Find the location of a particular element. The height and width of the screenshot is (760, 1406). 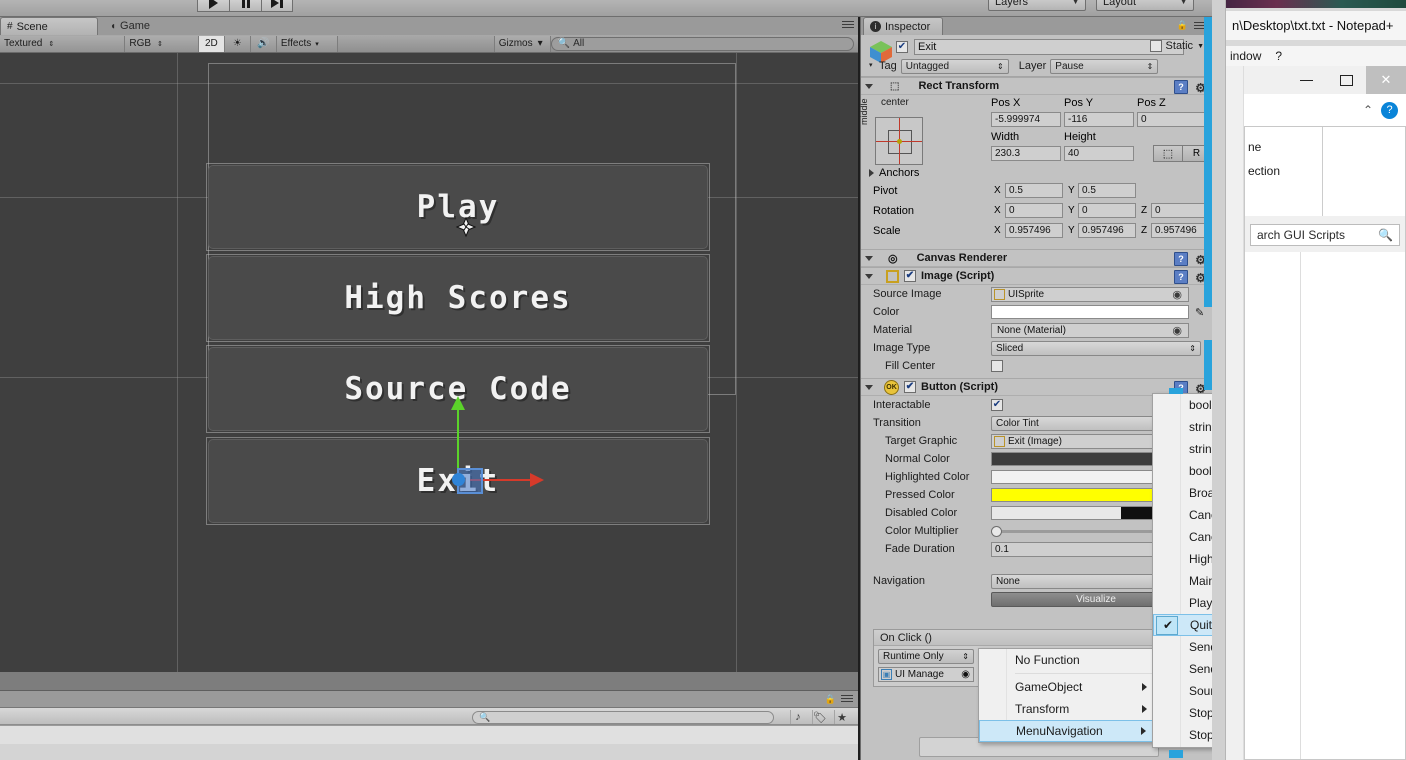

image-enabled-checkbox: ✔ is located at coordinates (910, 276).